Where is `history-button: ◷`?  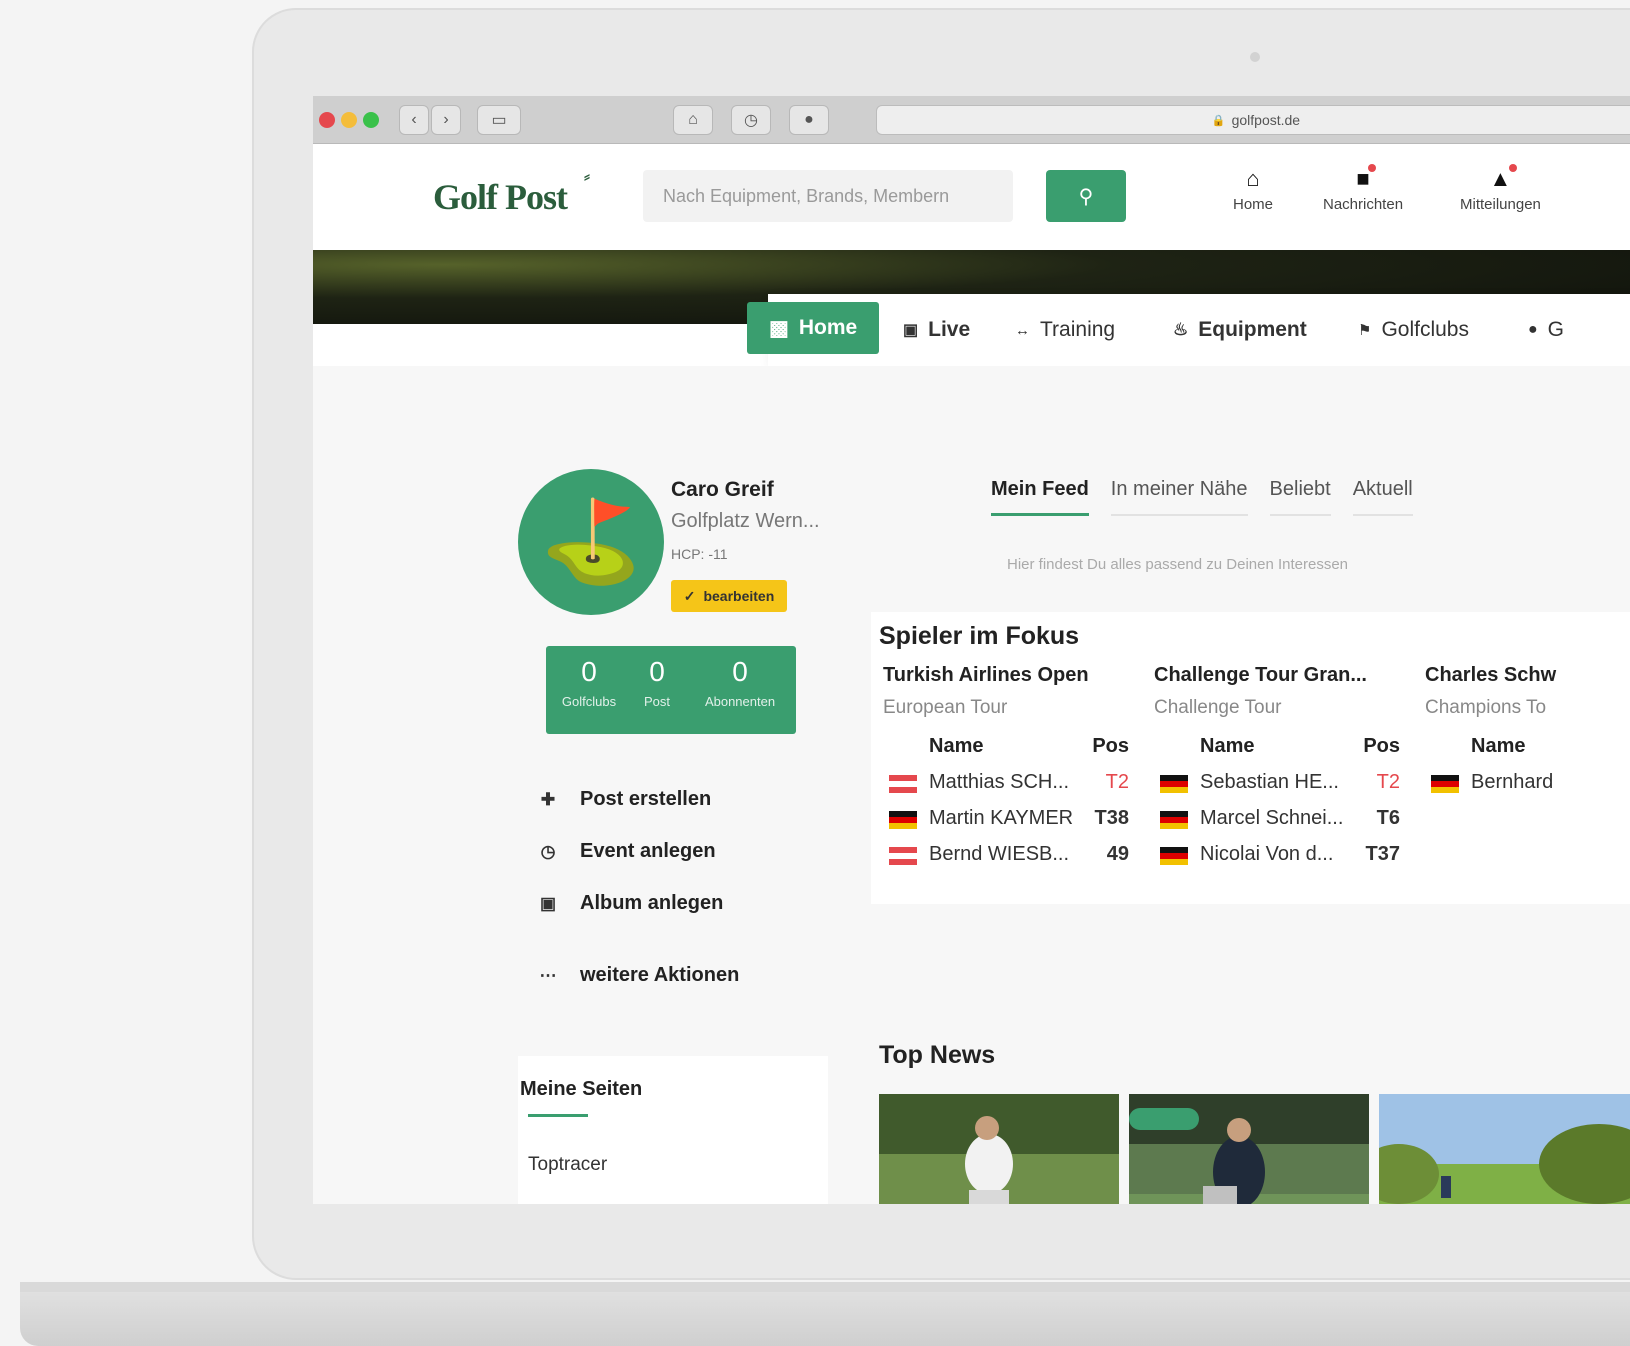
history-button: ◷ is located at coordinates (751, 120).